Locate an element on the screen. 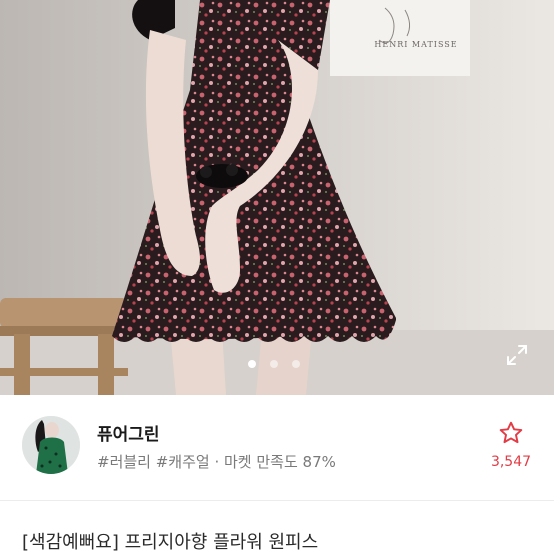 This screenshot has width=554, height=554. product-title: [색감예뻐요] 프리지아향 플라워 원피스 is located at coordinates (170, 542).